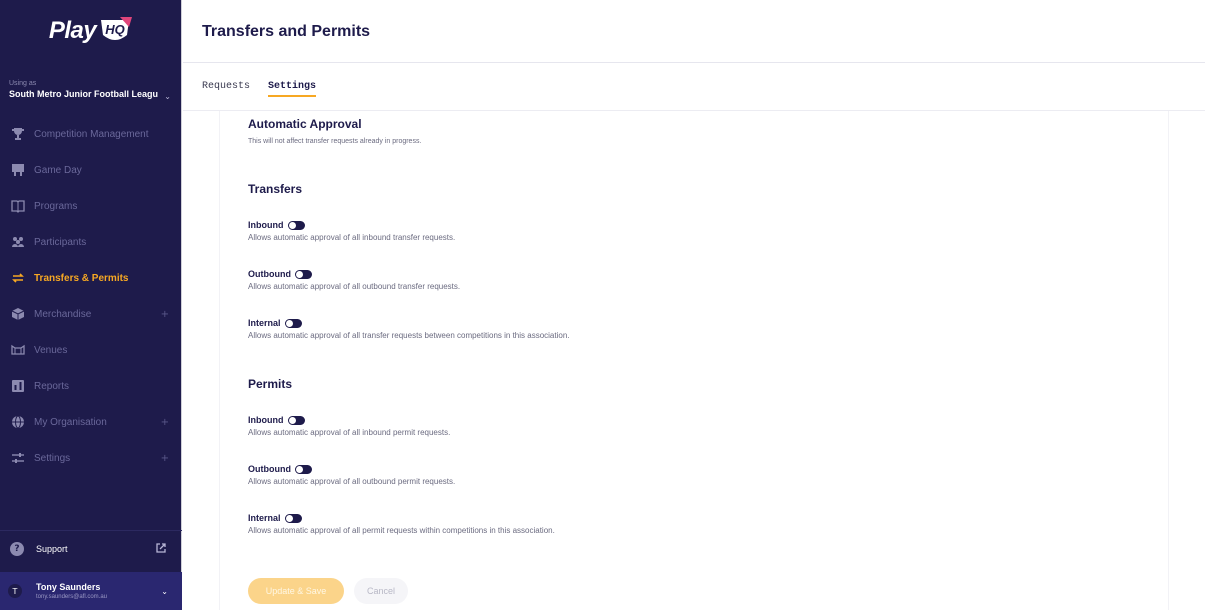  I want to click on logo-badge-text: HQ, so click(115, 29).